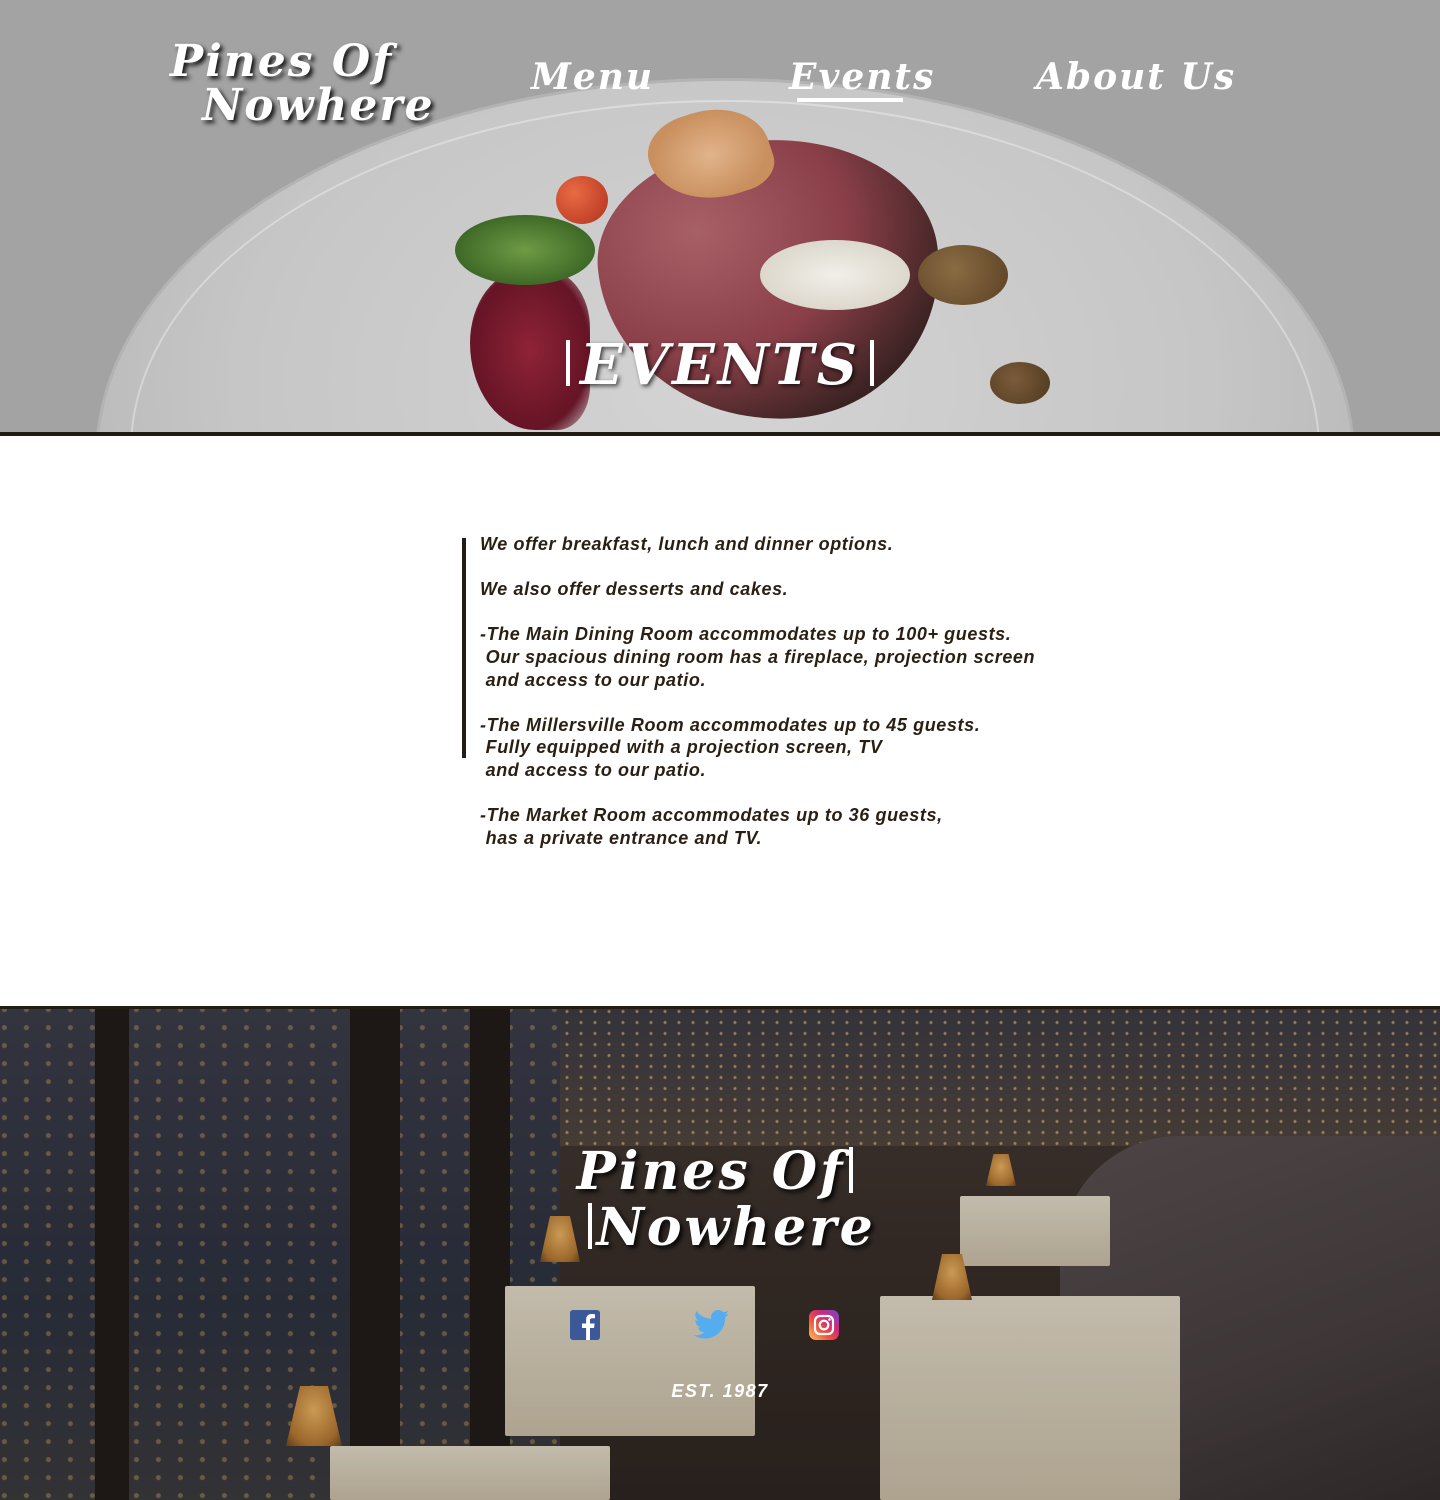 Image resolution: width=1440 pixels, height=1500 pixels. I want to click on logo-line-2: Nowhere, so click(318, 105).